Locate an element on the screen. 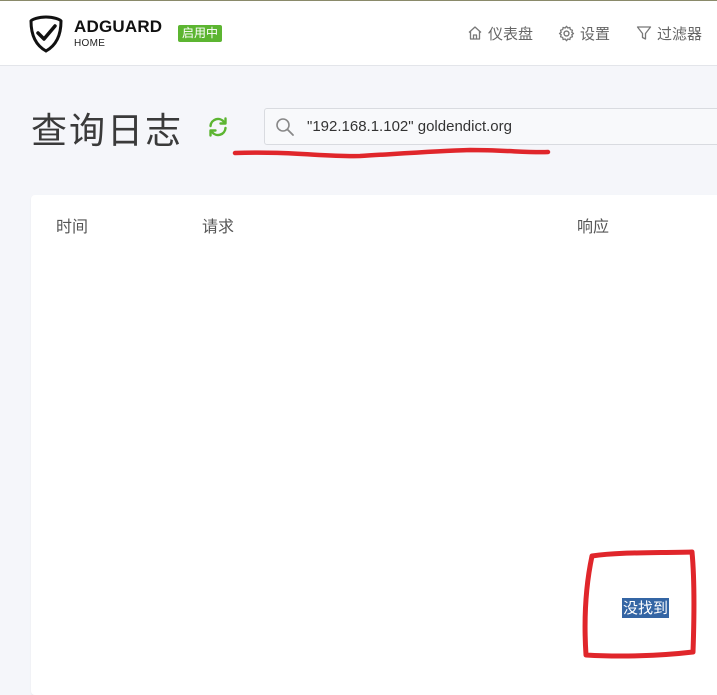  search-icon is located at coordinates (285, 127).